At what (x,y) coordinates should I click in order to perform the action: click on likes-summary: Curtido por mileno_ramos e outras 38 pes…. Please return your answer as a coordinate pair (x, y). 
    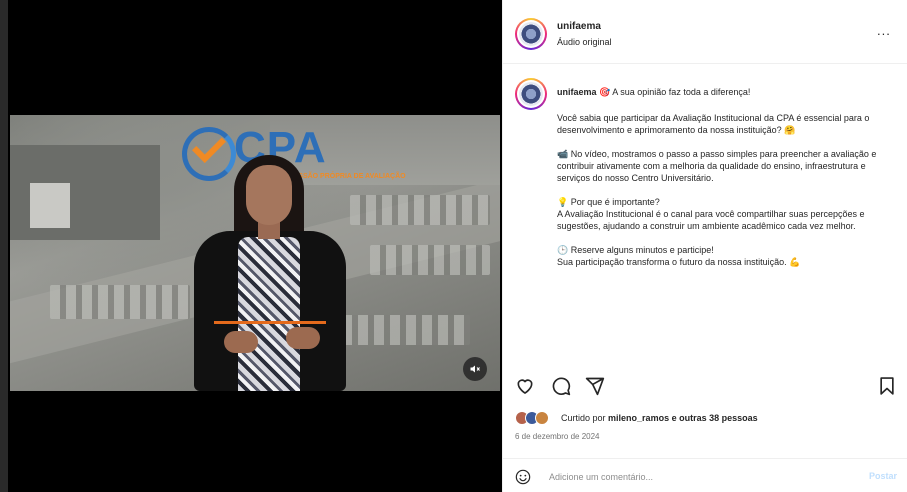
    Looking at the image, I should click on (659, 418).